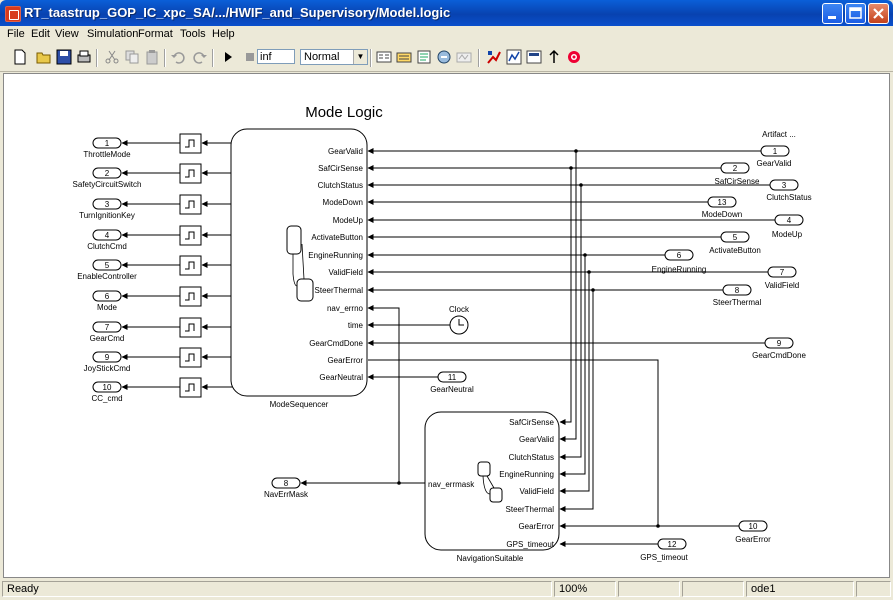 The height and width of the screenshot is (600, 893). I want to click on outport-cc-cmd-number: 10, so click(107, 387).